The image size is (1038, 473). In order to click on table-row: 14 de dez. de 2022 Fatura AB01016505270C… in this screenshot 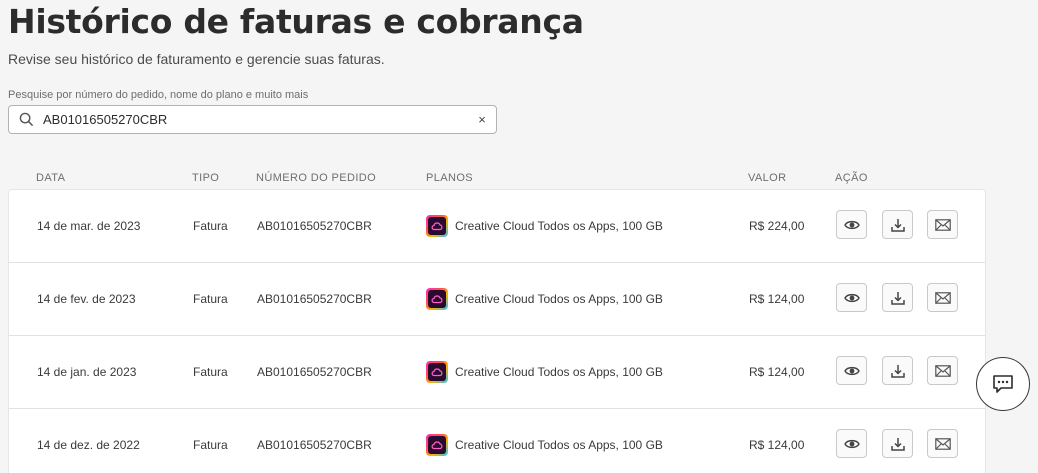, I will do `click(497, 441)`.